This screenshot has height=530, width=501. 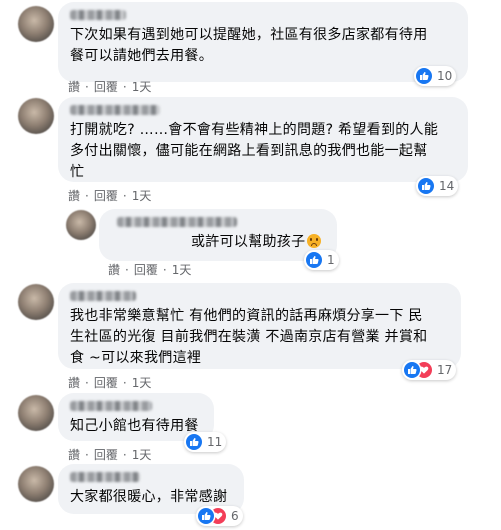 I want to click on comment-bubble: 下次如果有遇到她可以提醒她，社區有很多店家都有待用 餐可以請她們去用餐。, so click(x=263, y=42).